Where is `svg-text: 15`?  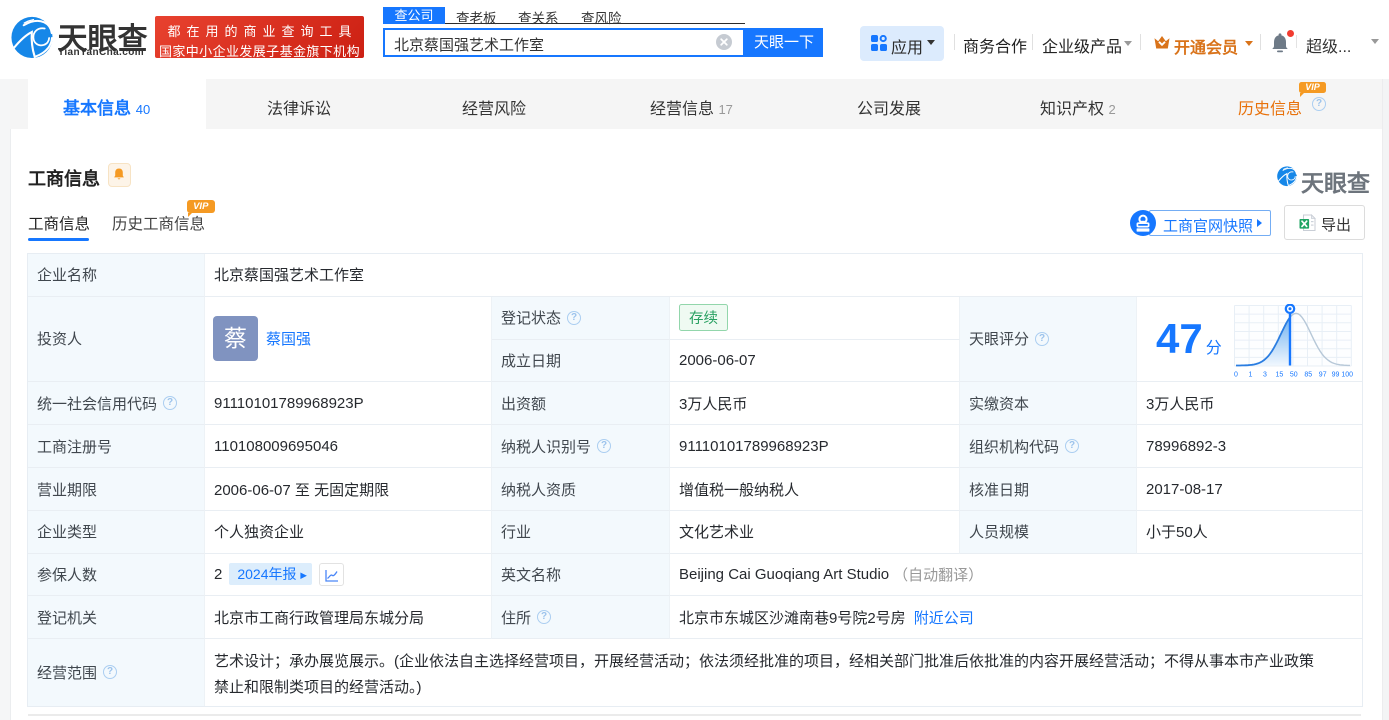
svg-text: 15 is located at coordinates (1279, 375).